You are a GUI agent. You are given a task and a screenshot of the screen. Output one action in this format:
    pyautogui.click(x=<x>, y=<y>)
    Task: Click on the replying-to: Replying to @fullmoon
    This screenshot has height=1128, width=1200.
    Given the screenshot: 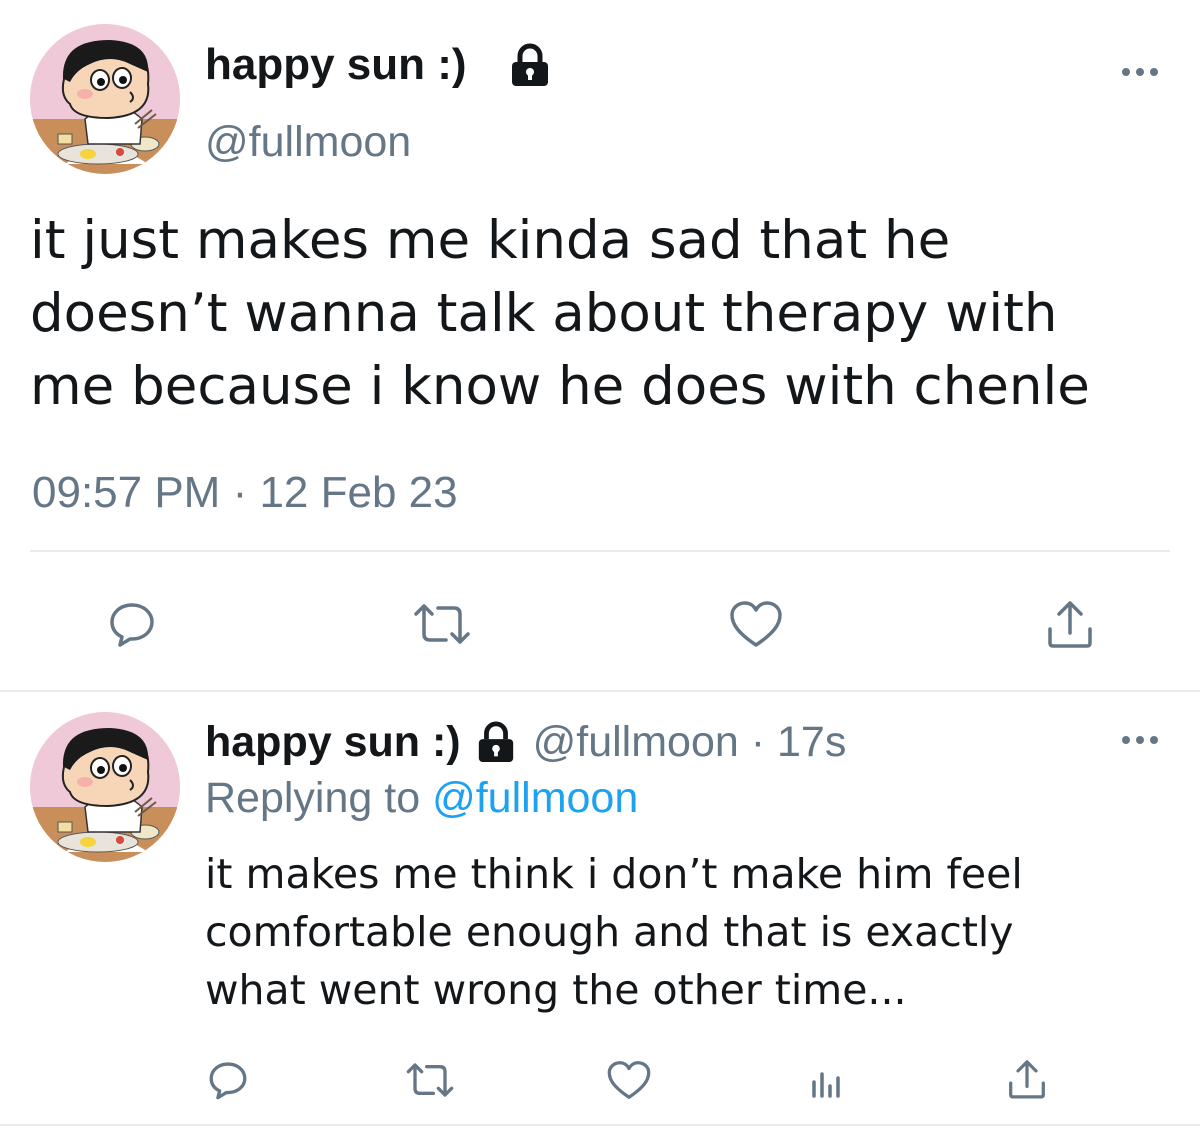 What is the action you would take?
    pyautogui.click(x=421, y=798)
    